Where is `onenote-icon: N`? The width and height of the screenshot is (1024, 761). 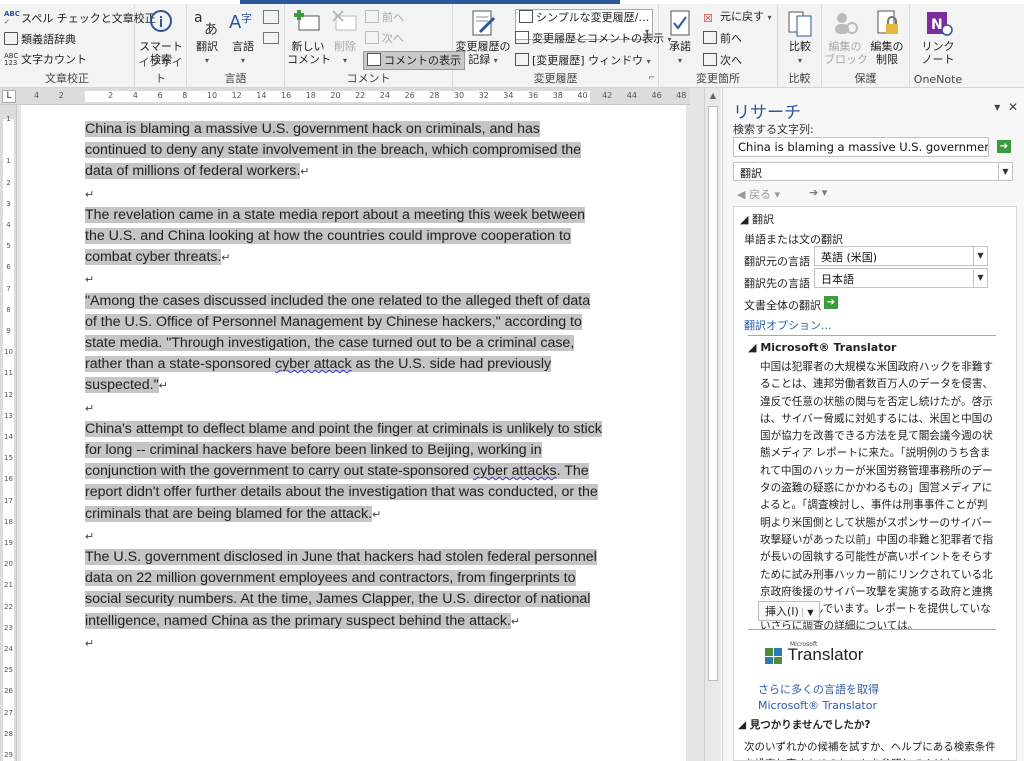
onenote-icon: N is located at coordinates (938, 23).